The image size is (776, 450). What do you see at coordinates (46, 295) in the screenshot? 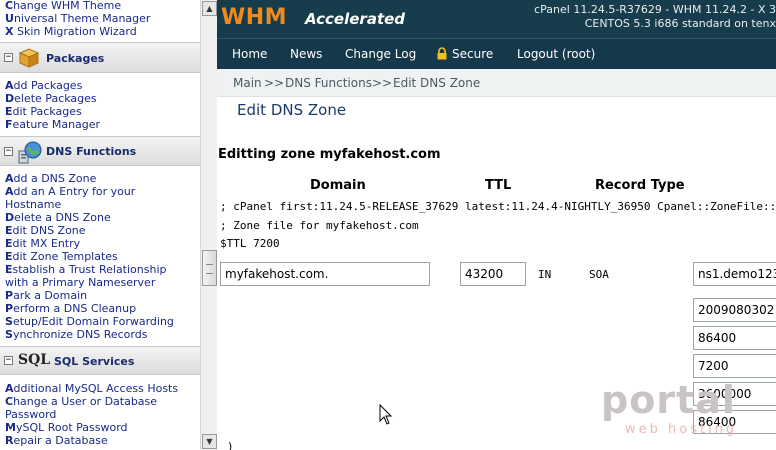
I see `sidebar-link-park-domain: Park a Domain` at bounding box center [46, 295].